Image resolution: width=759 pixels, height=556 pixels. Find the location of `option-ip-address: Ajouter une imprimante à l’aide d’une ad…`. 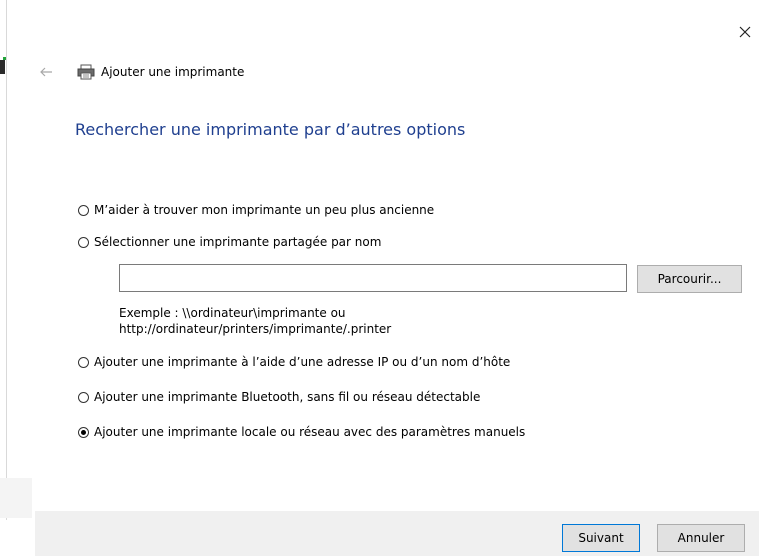

option-ip-address: Ajouter une imprimante à l’aide d’une ad… is located at coordinates (294, 362).